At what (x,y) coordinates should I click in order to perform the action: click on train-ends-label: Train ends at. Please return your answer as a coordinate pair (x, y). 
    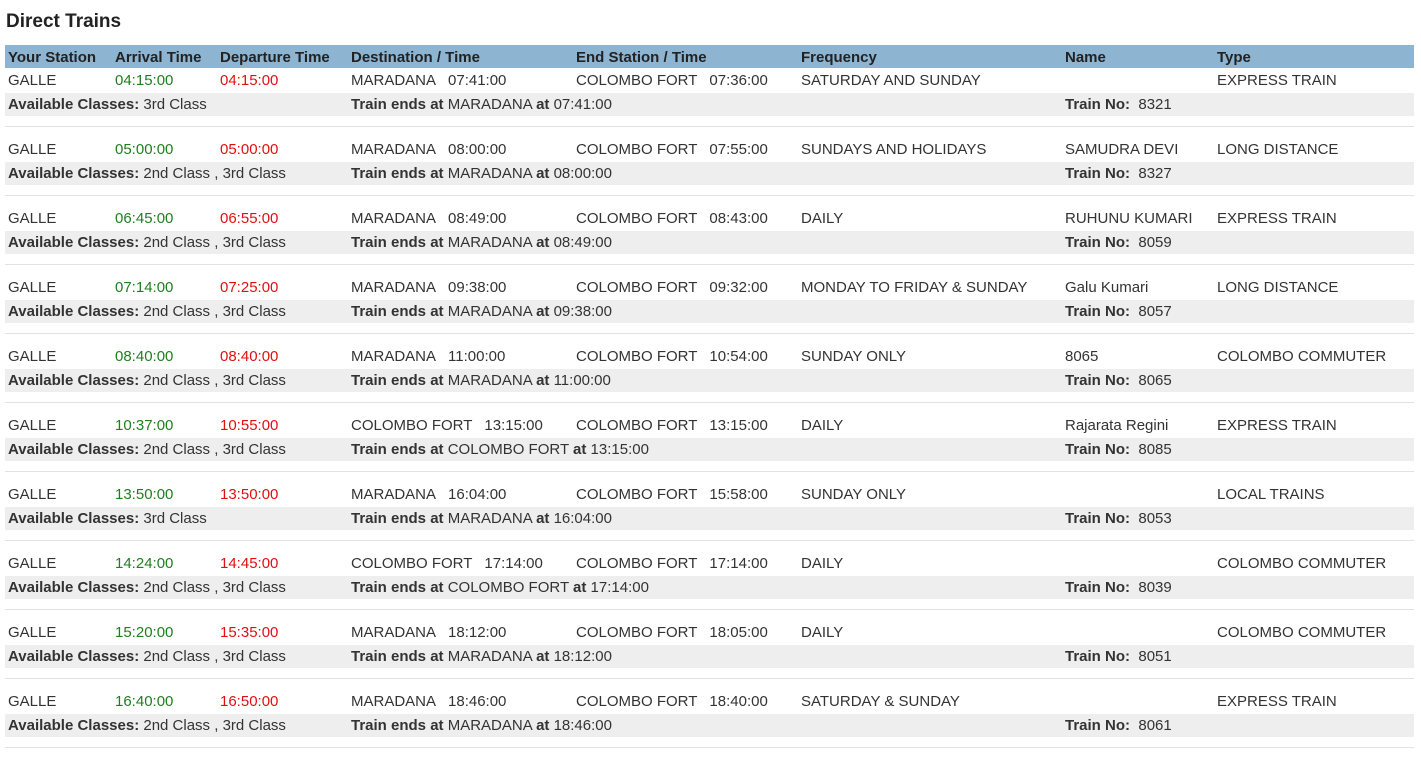
    Looking at the image, I should click on (397, 725).